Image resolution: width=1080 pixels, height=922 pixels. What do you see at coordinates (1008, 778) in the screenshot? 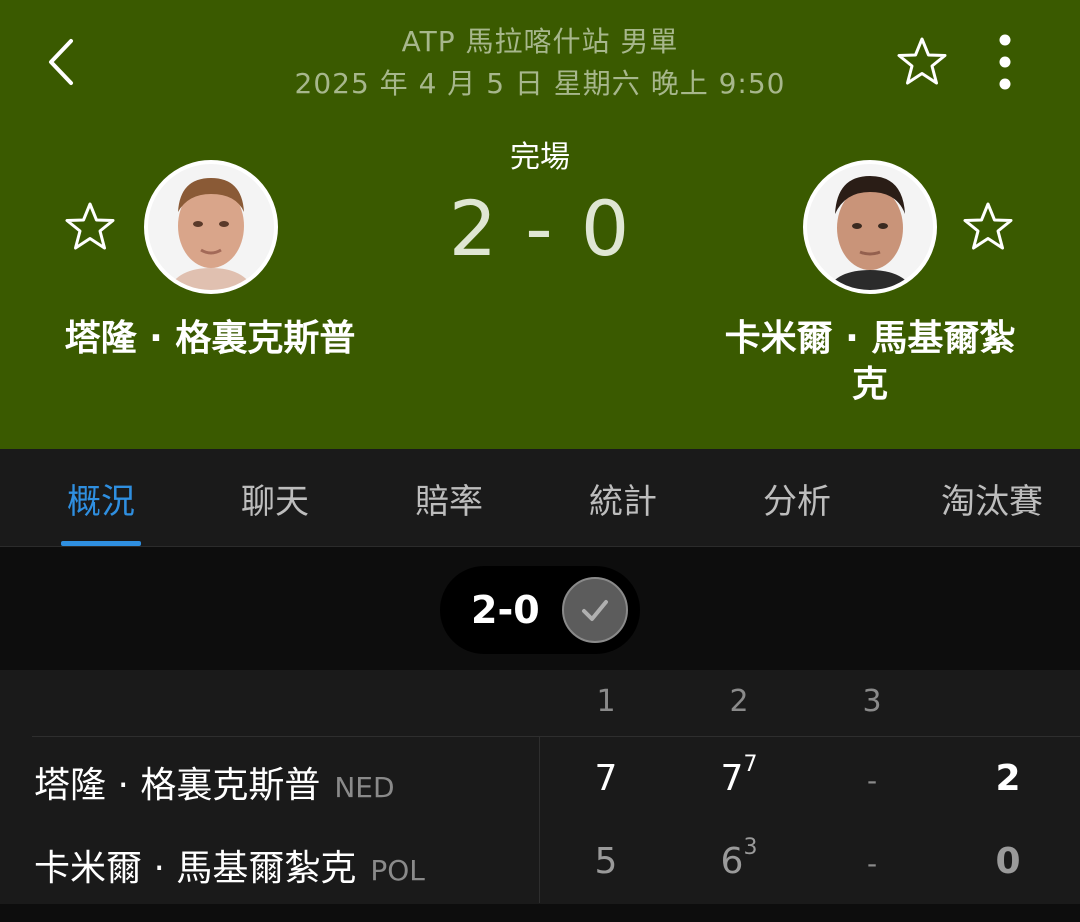
I see `home-sets-total: 2` at bounding box center [1008, 778].